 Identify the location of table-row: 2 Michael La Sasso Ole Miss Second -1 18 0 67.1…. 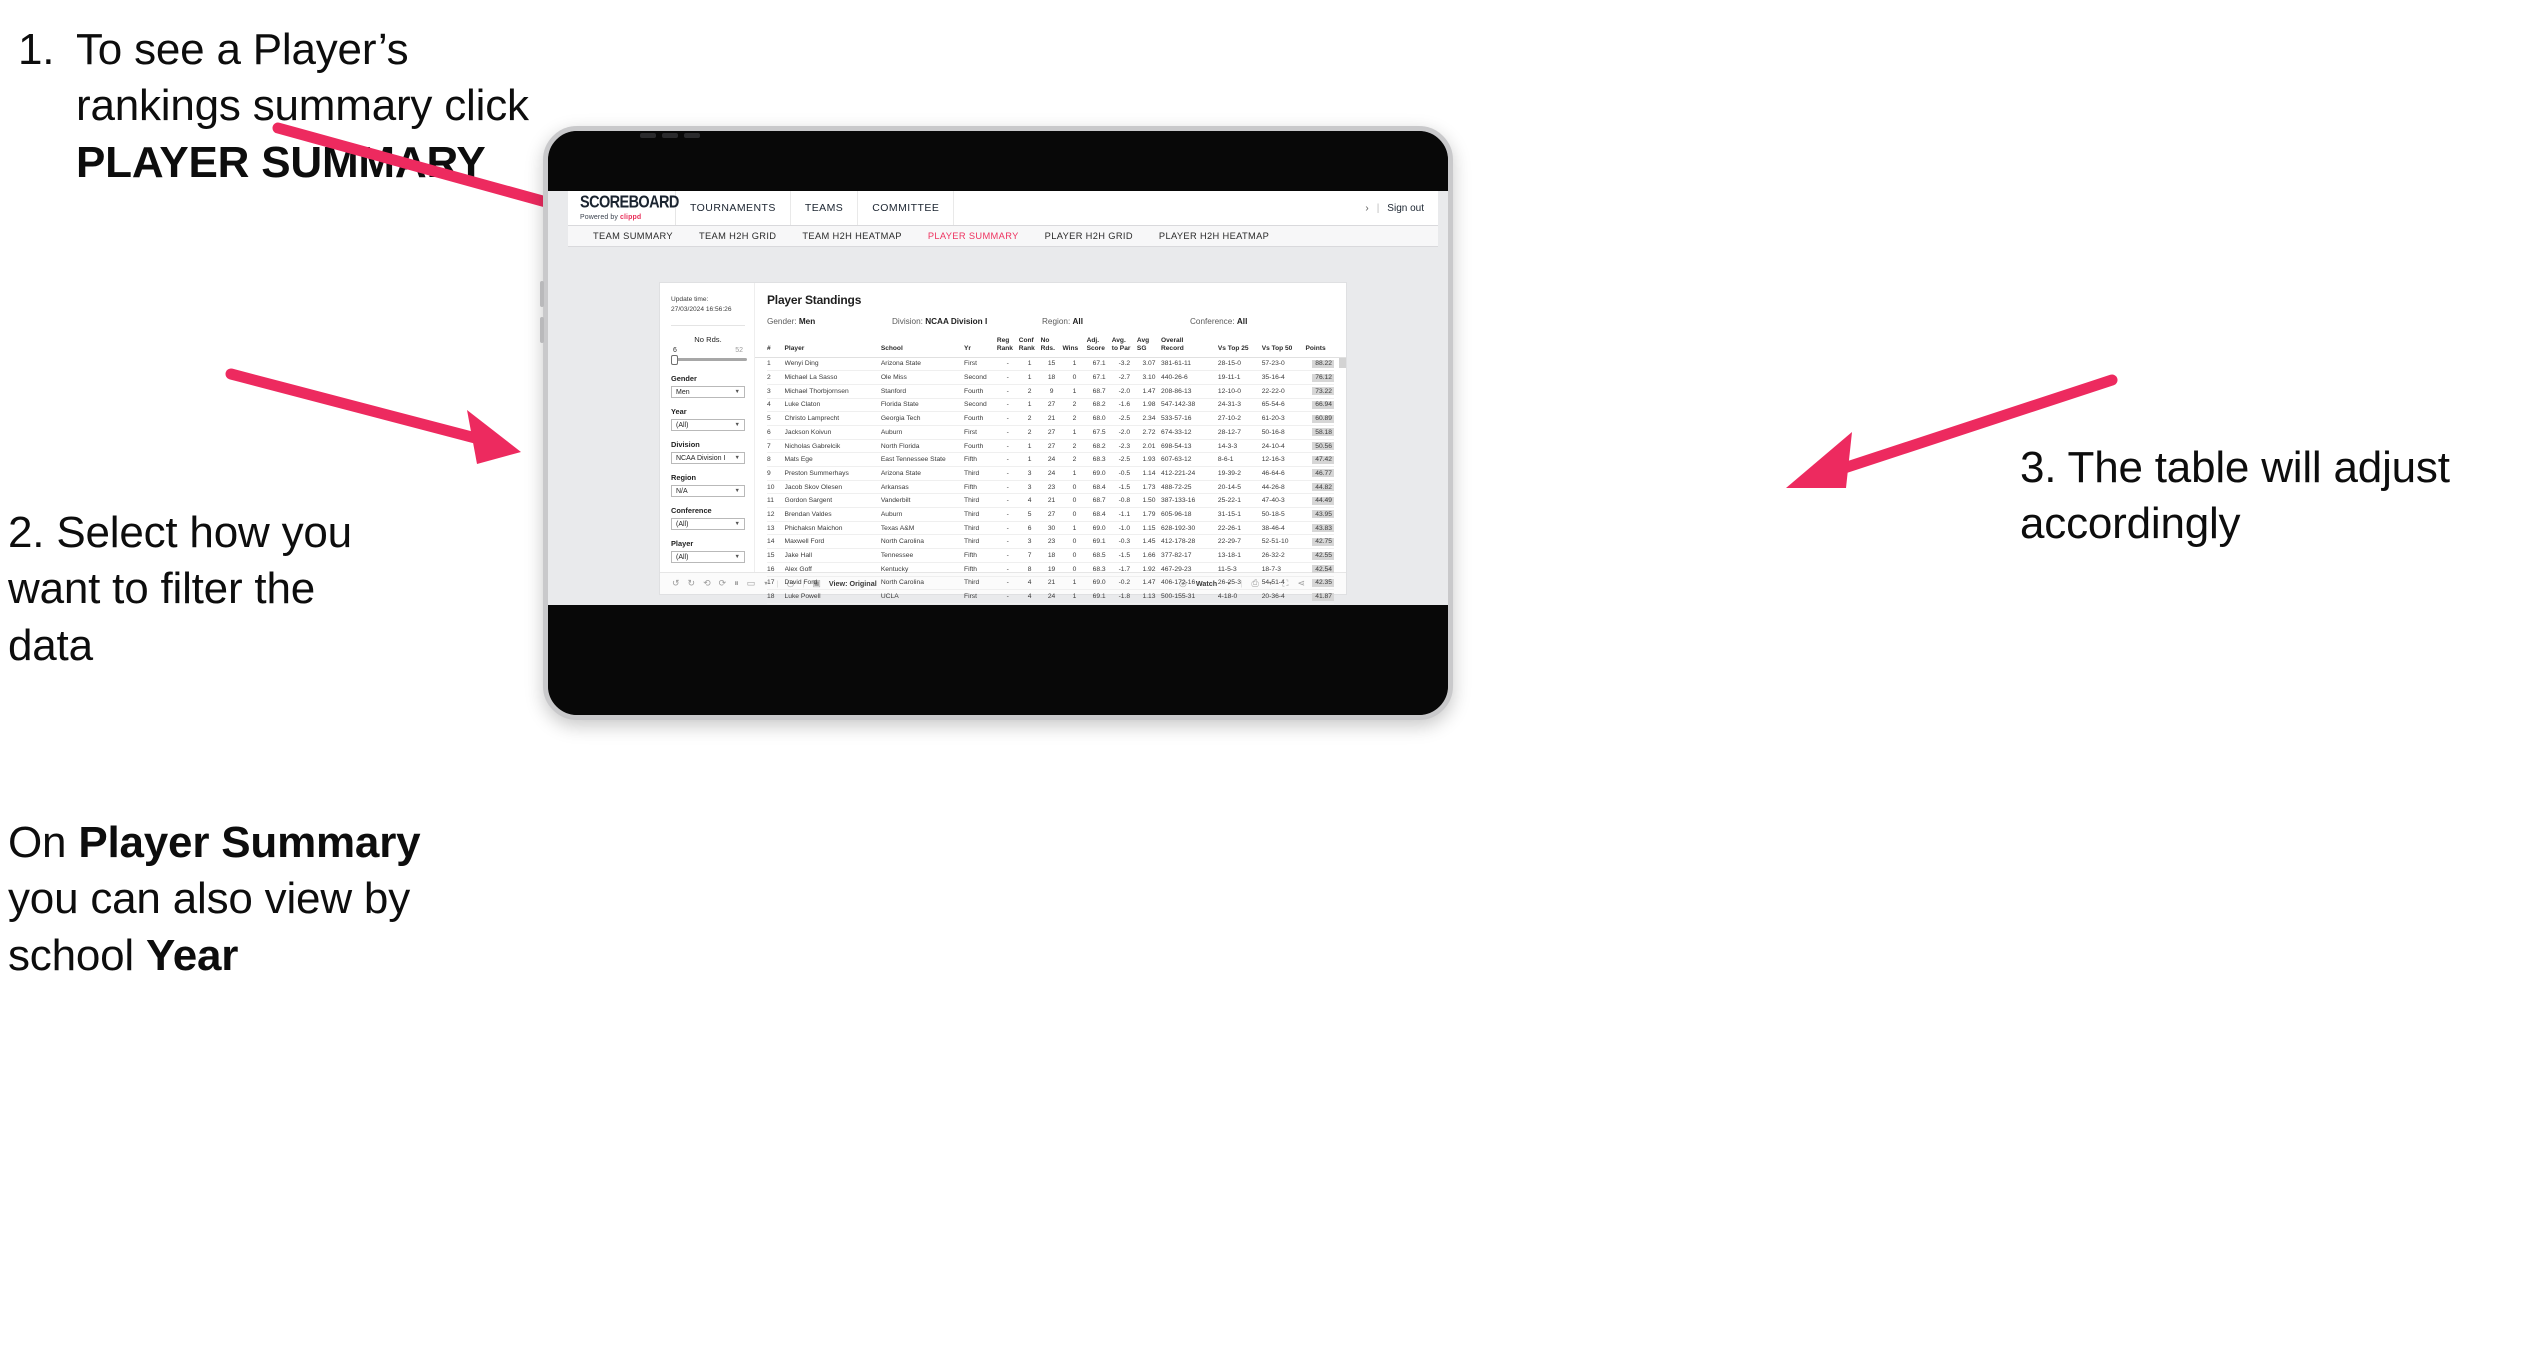
(1050, 377).